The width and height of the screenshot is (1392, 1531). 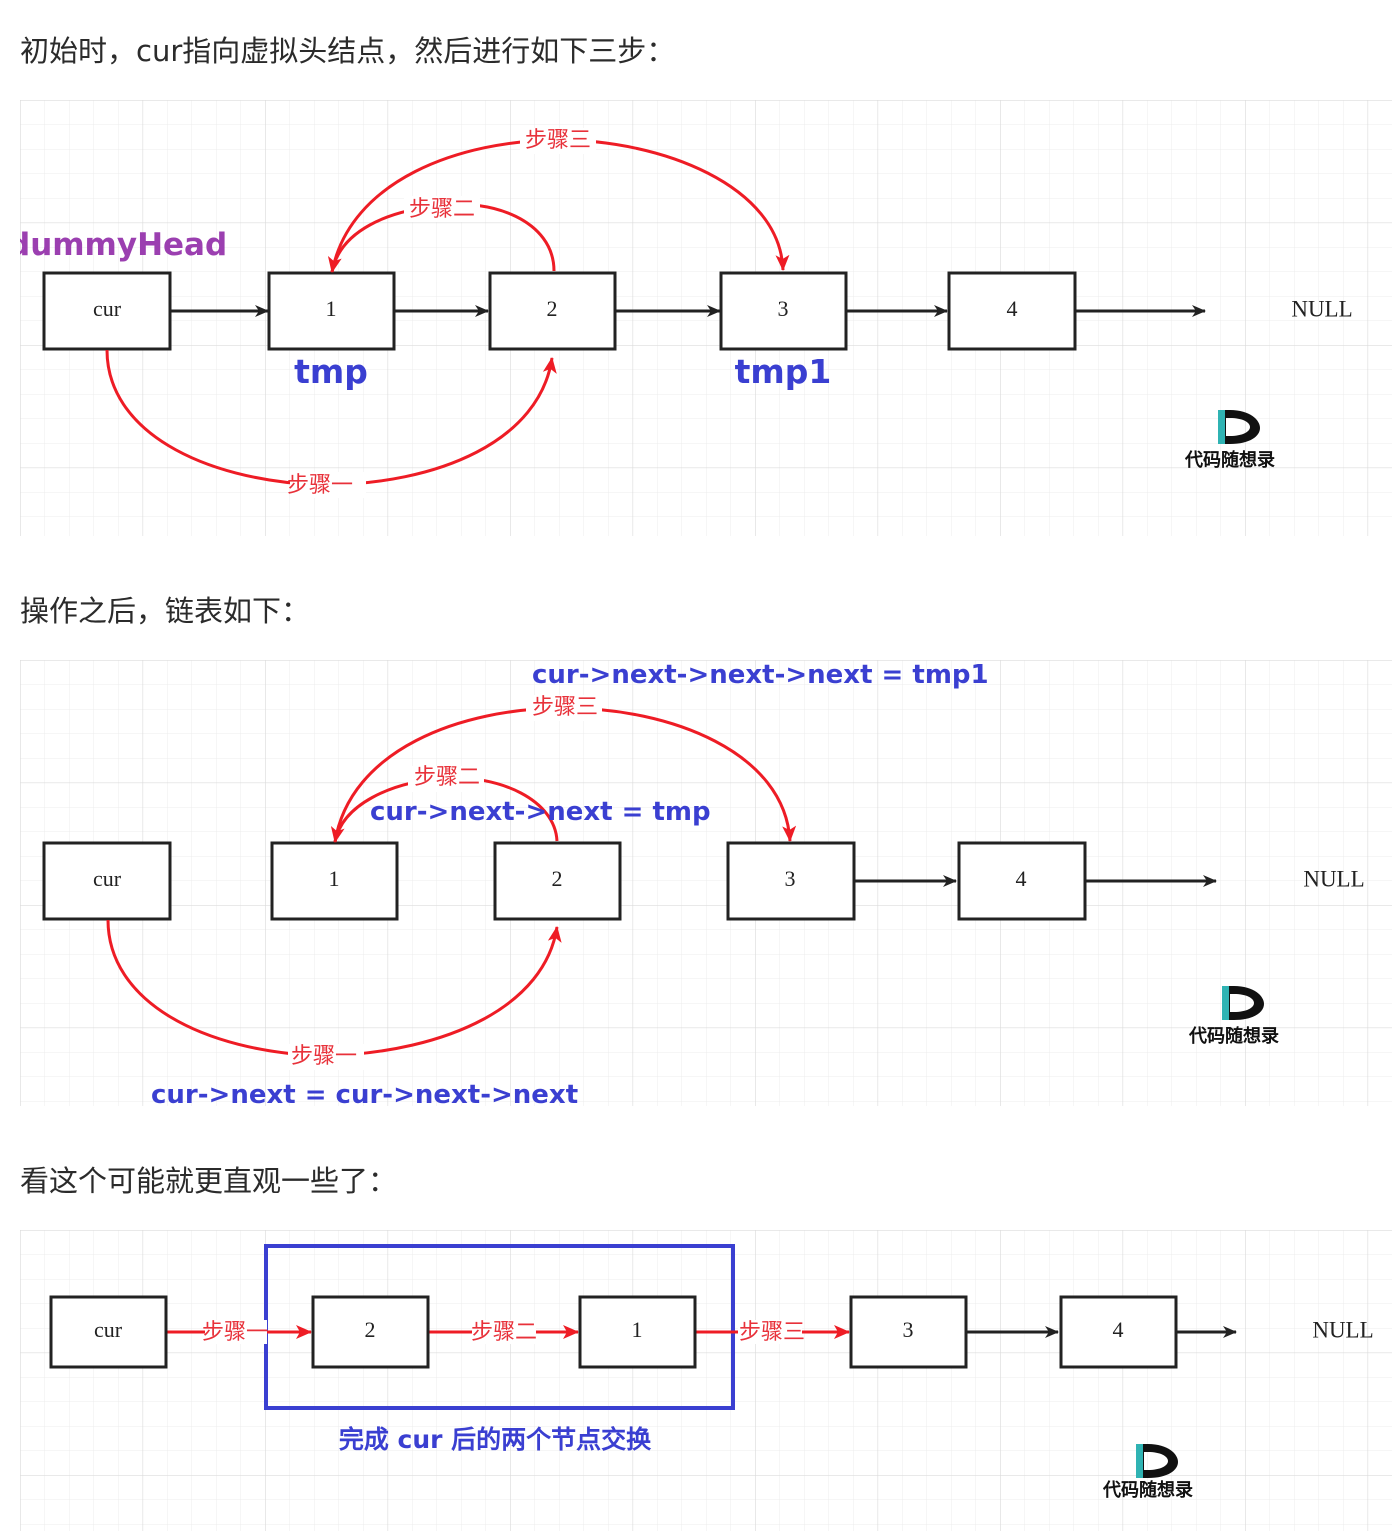 I want to click on swap-caption: 完成 cur 后的两个节点交换, so click(x=495, y=1439).